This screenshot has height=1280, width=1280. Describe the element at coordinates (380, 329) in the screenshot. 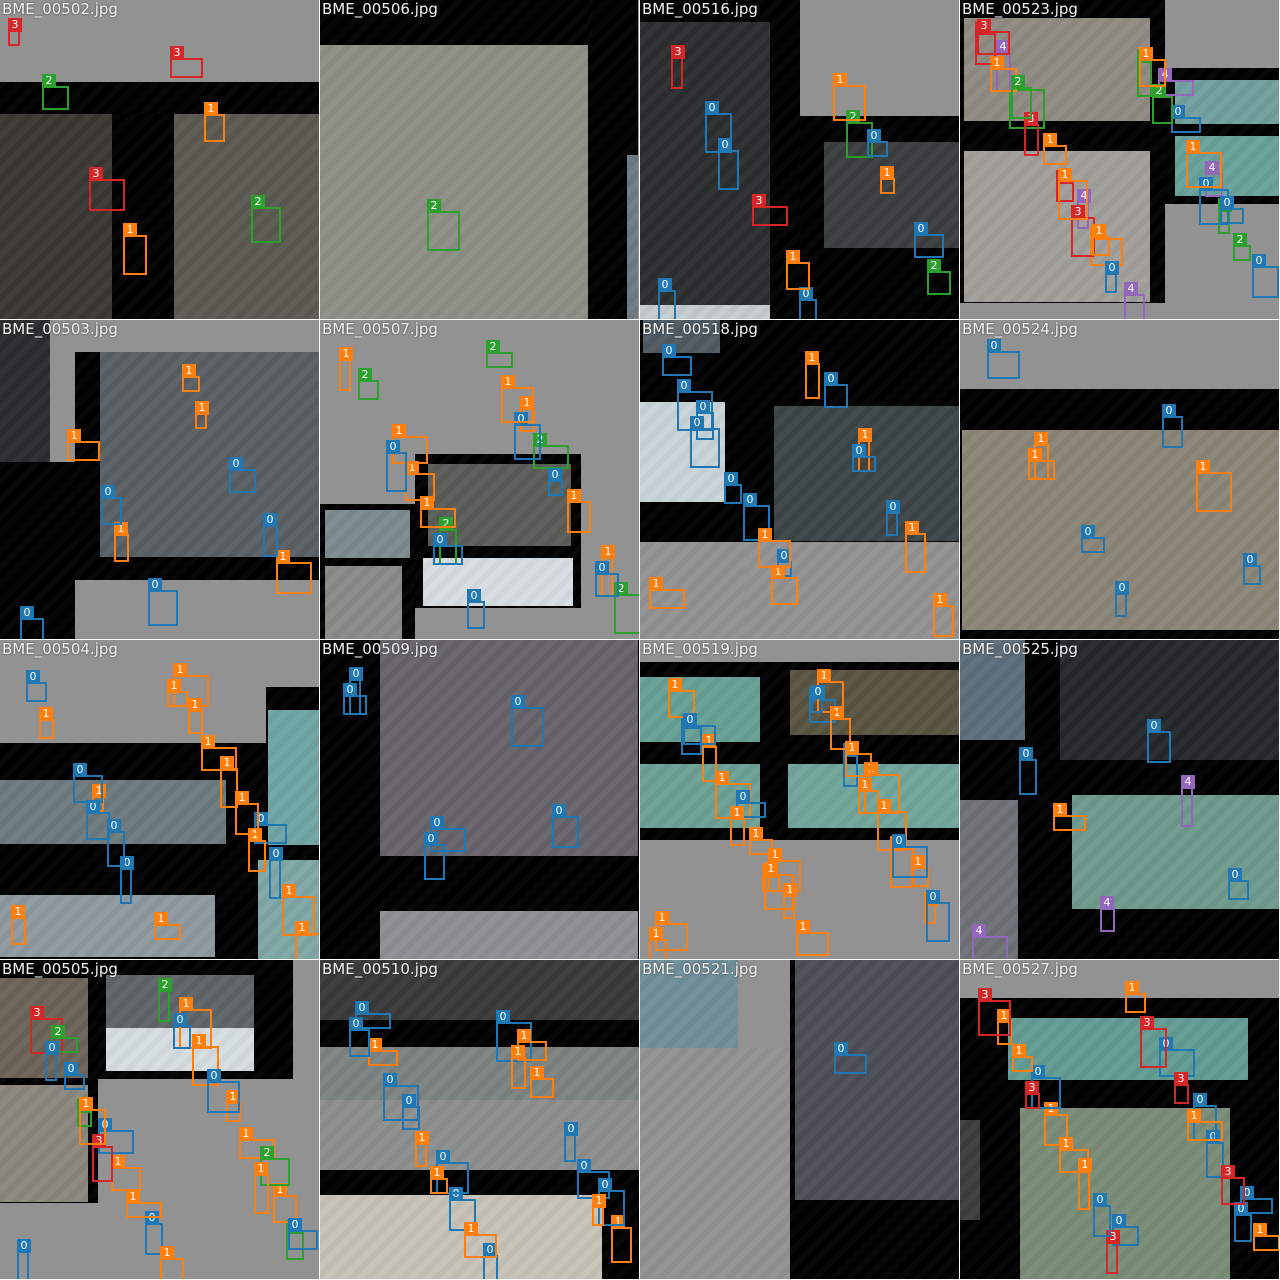

I see `tile-filename: BME_00507.jpg` at that location.